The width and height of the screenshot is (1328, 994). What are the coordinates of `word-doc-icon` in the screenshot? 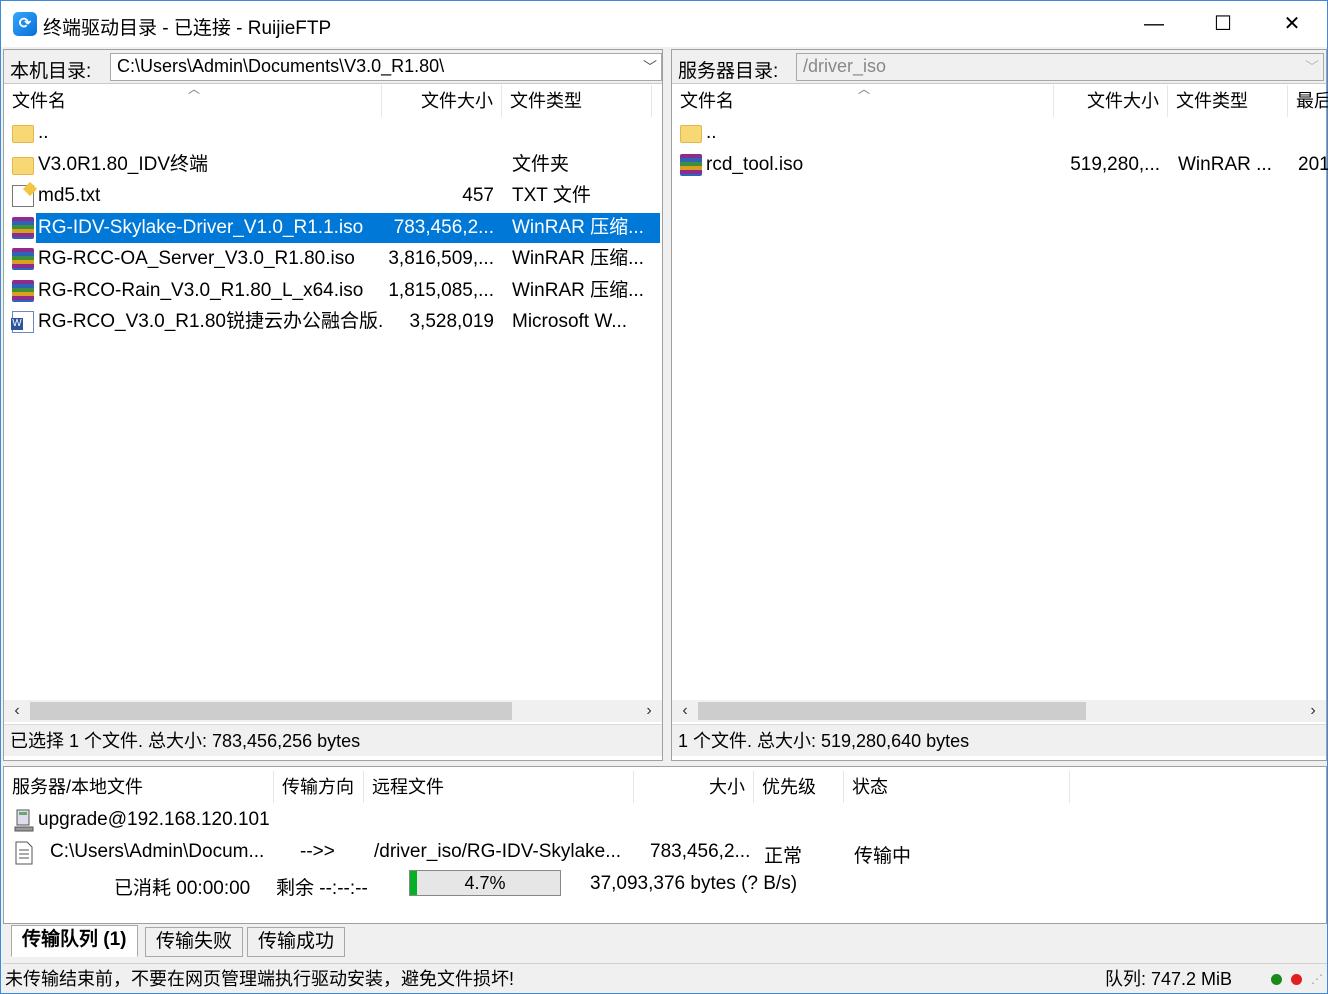 It's located at (22, 322).